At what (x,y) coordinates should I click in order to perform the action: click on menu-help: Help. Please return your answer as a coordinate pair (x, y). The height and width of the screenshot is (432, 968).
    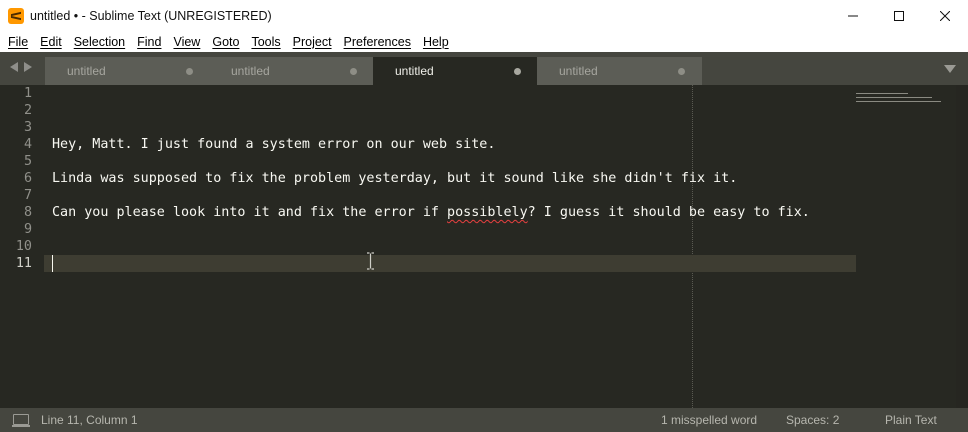
    Looking at the image, I should click on (436, 42).